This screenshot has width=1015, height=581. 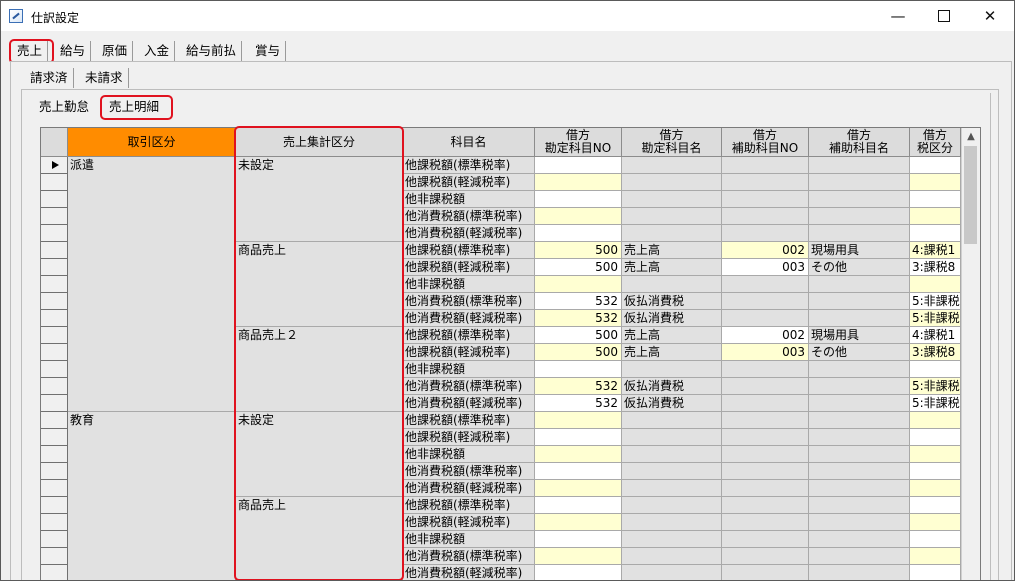 What do you see at coordinates (935, 142) in the screenshot?
I see `column-header: 借方 税区分` at bounding box center [935, 142].